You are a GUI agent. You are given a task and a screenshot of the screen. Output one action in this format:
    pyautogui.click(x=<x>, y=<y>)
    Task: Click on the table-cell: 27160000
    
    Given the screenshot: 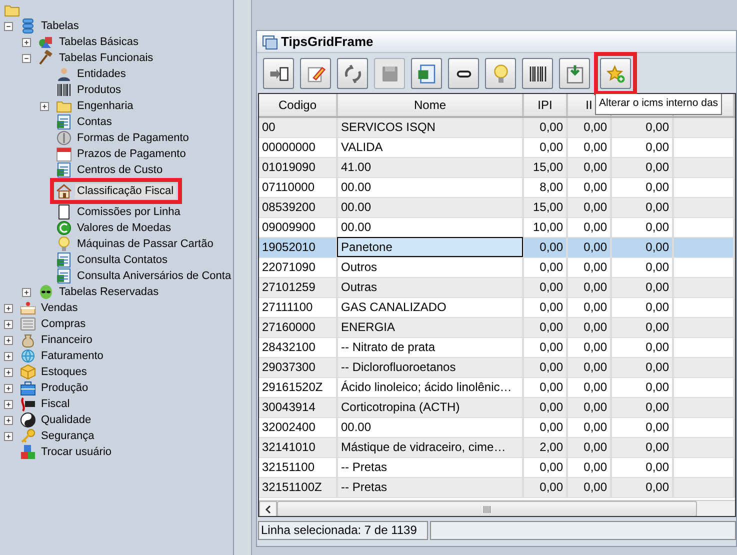 What is the action you would take?
    pyautogui.click(x=298, y=327)
    